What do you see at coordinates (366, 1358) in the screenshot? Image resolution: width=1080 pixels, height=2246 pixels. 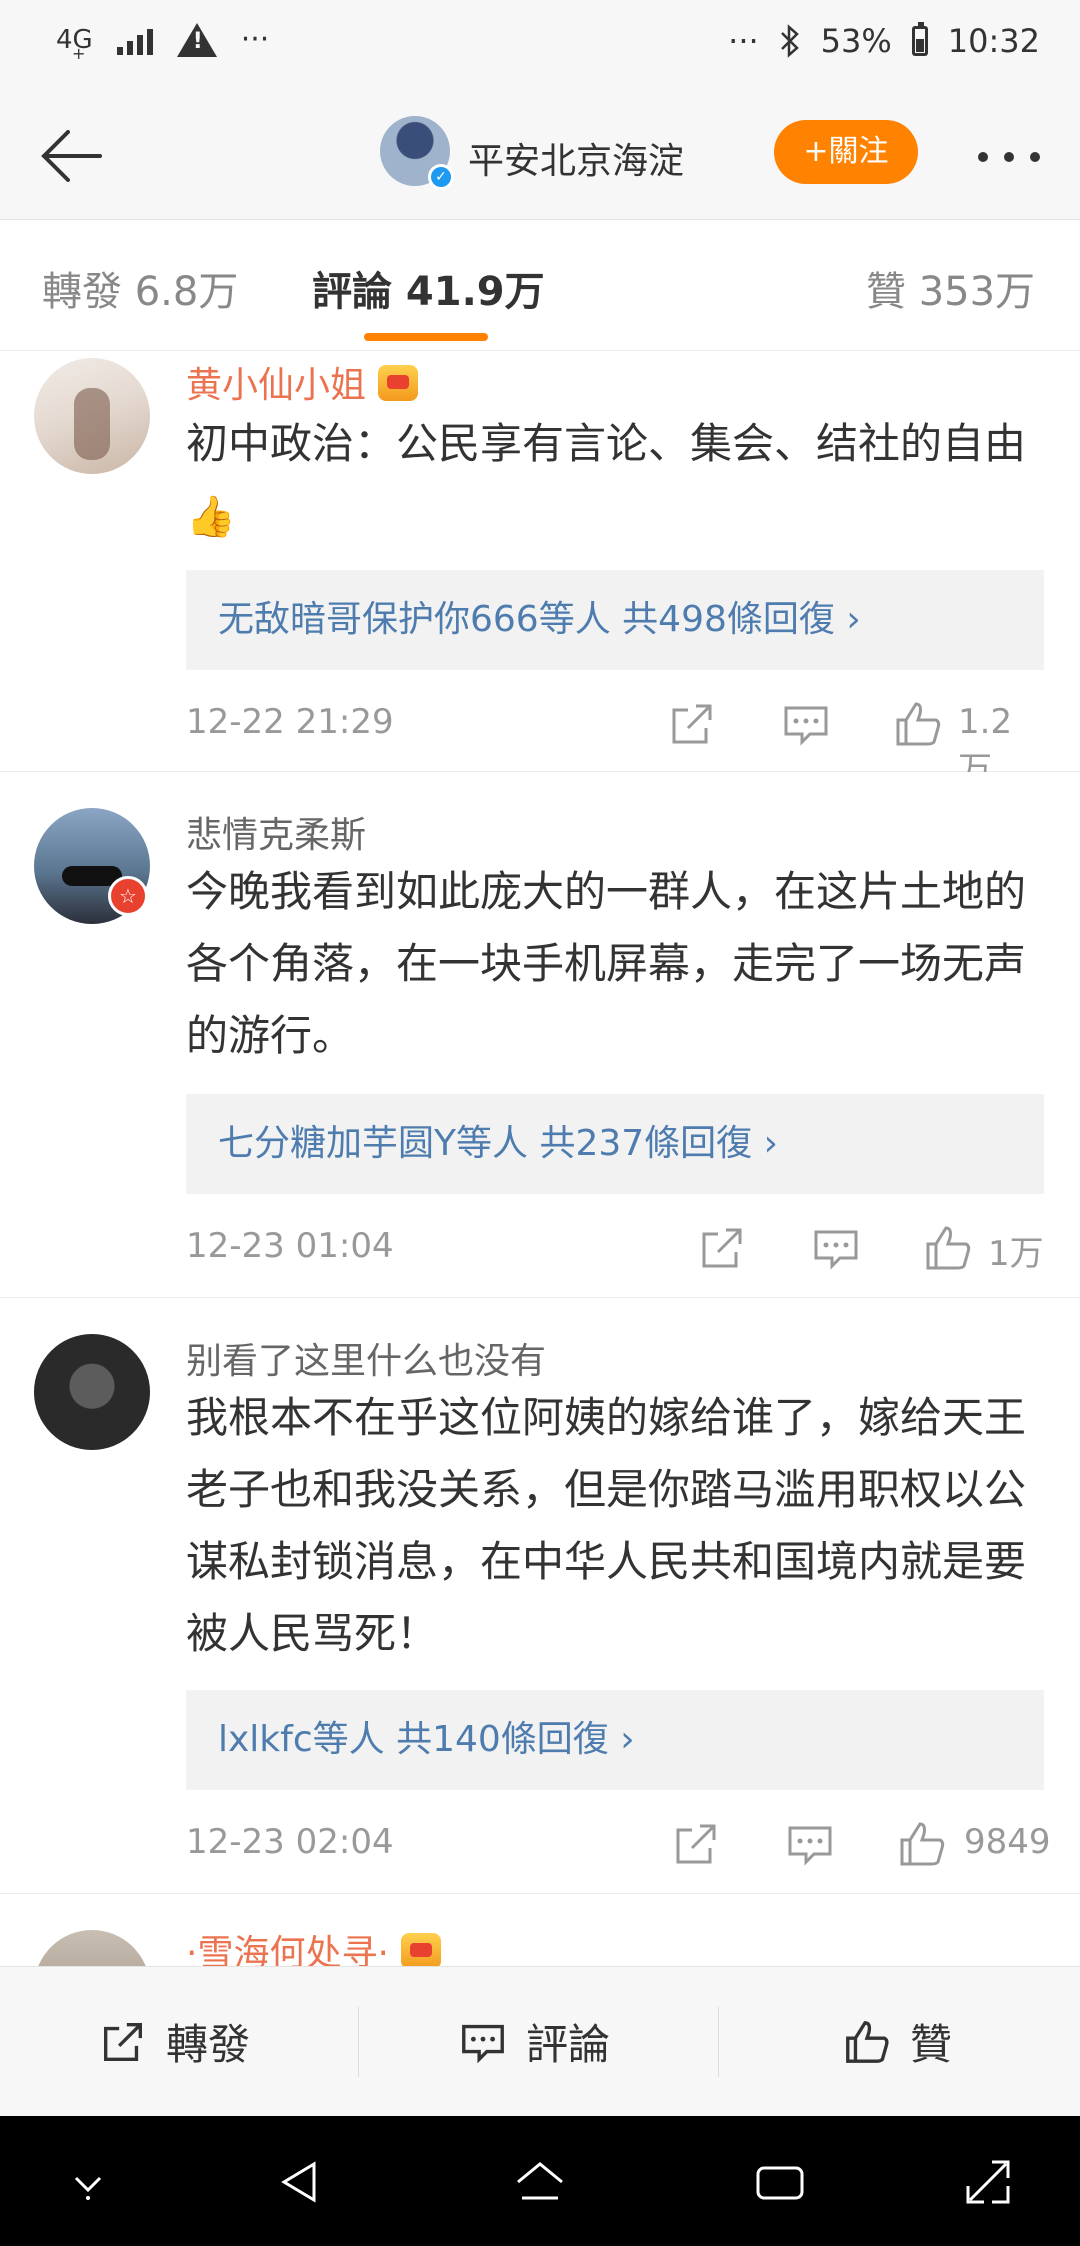 I see `comment-username: 别看了这里什么也没有` at bounding box center [366, 1358].